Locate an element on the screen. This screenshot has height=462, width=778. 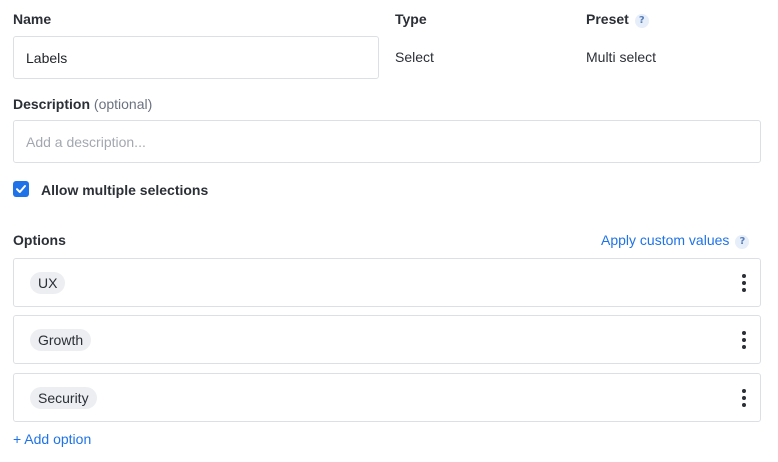
option-chip: UX is located at coordinates (48, 283).